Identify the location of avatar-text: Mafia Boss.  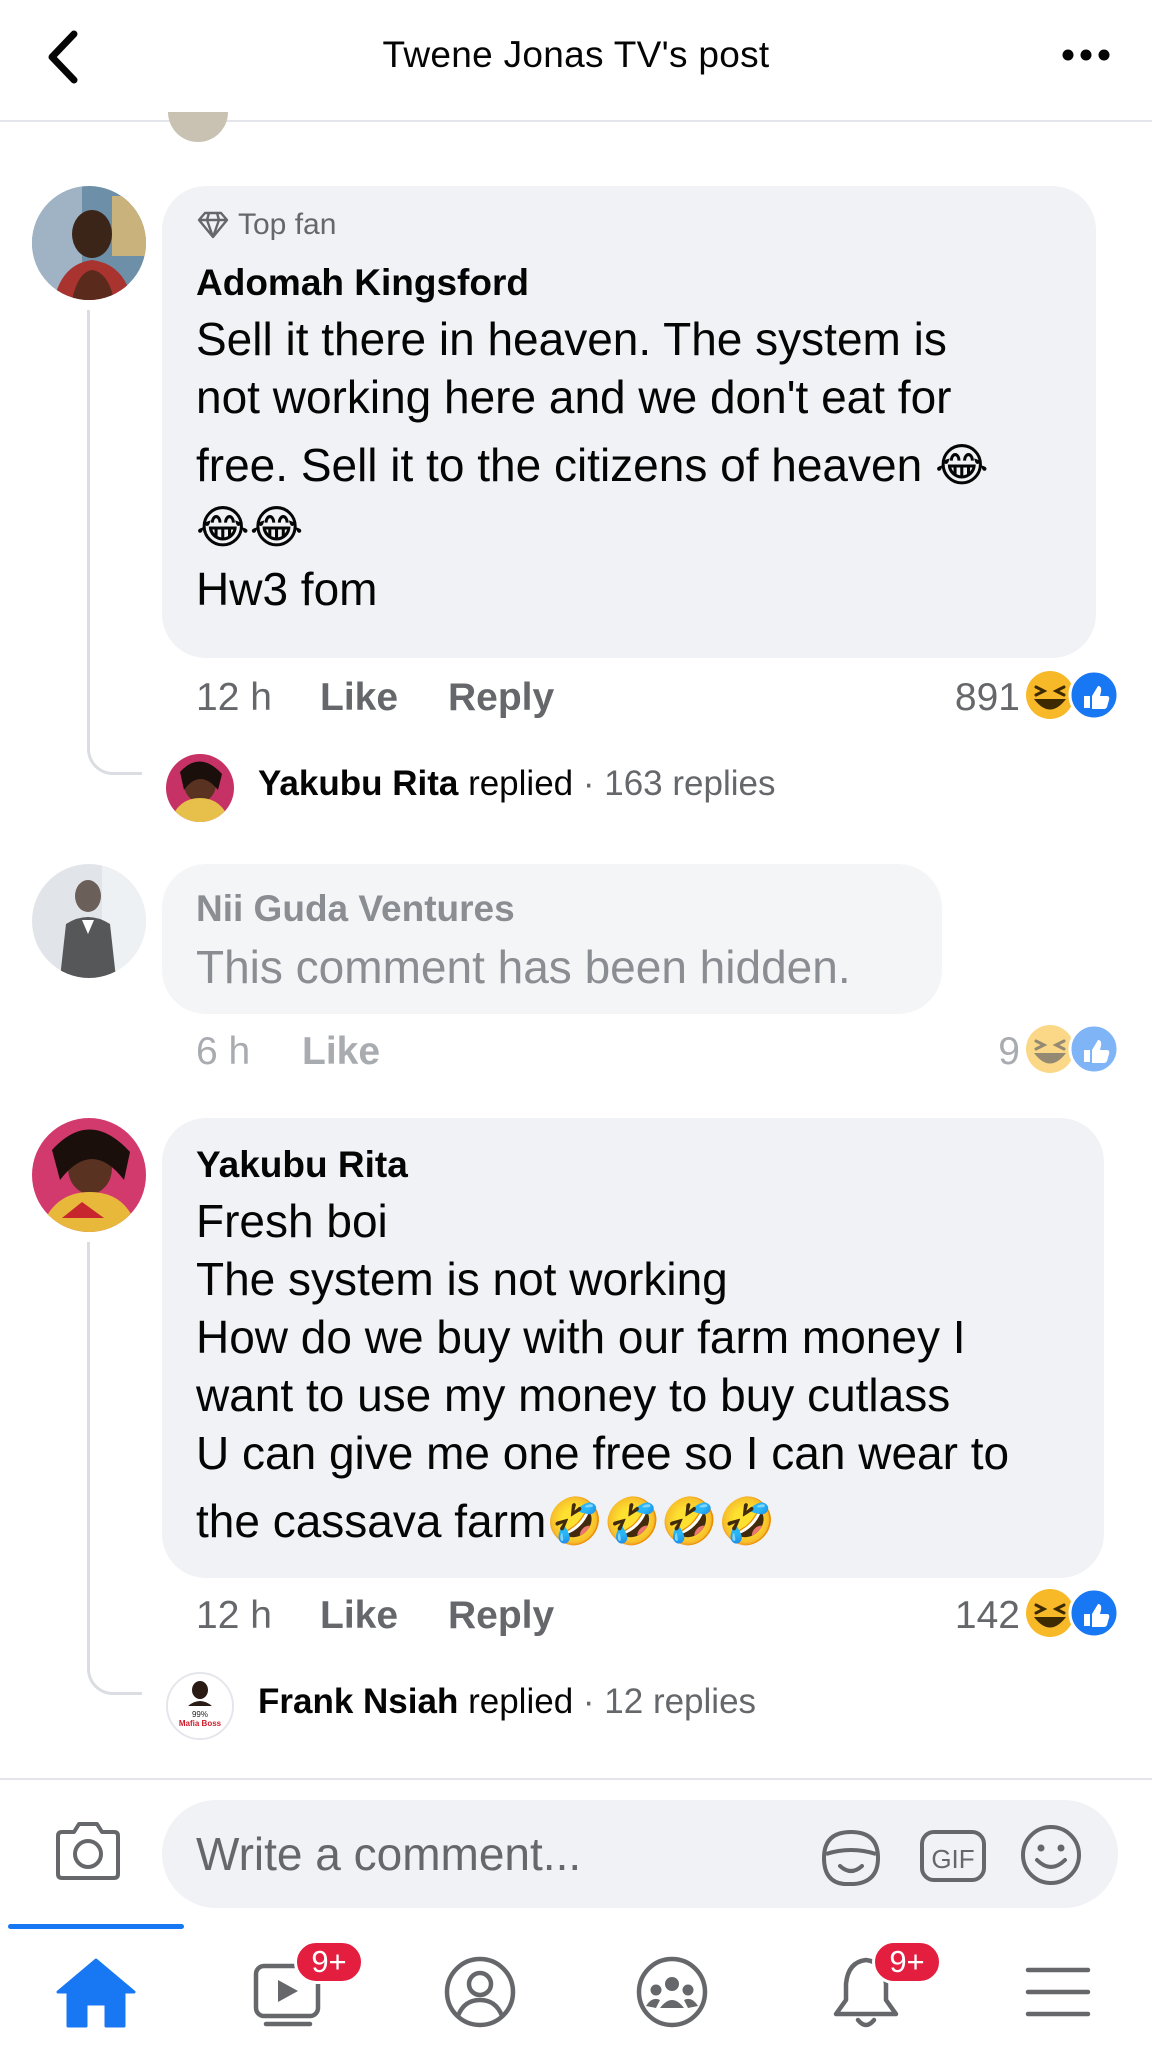
(200, 1723).